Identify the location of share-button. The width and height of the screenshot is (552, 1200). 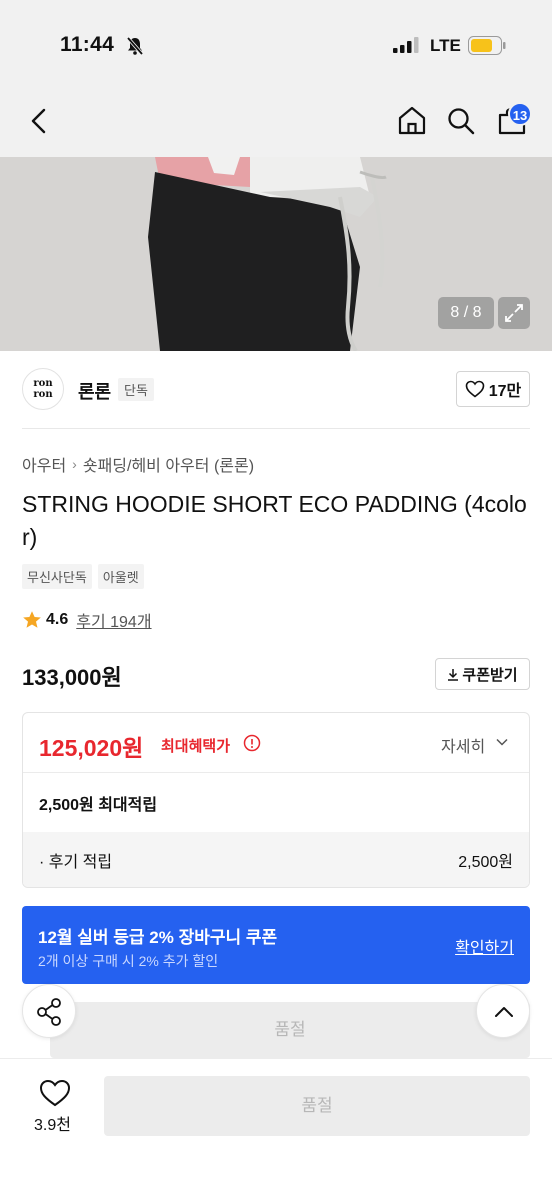
(49, 1011).